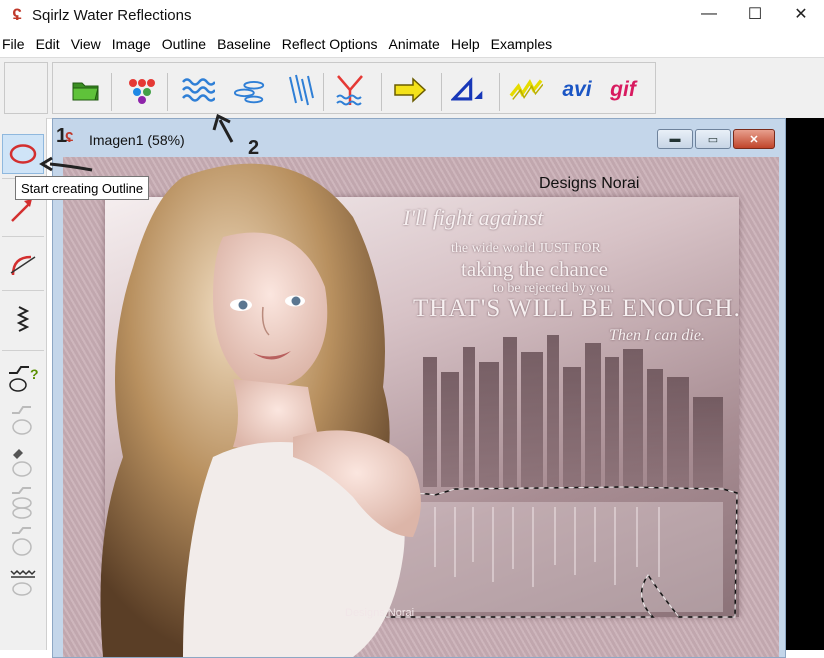 This screenshot has width=824, height=658. I want to click on title-bar: ʢ Sqirlz Water Reflections — ☐ ✕, so click(412, 15).